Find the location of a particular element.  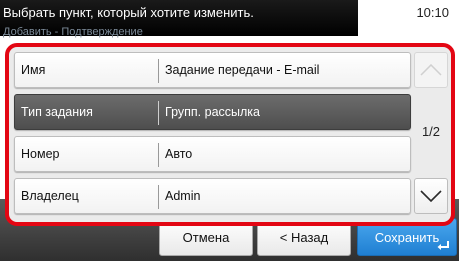

scroll-down-button is located at coordinates (431, 196).